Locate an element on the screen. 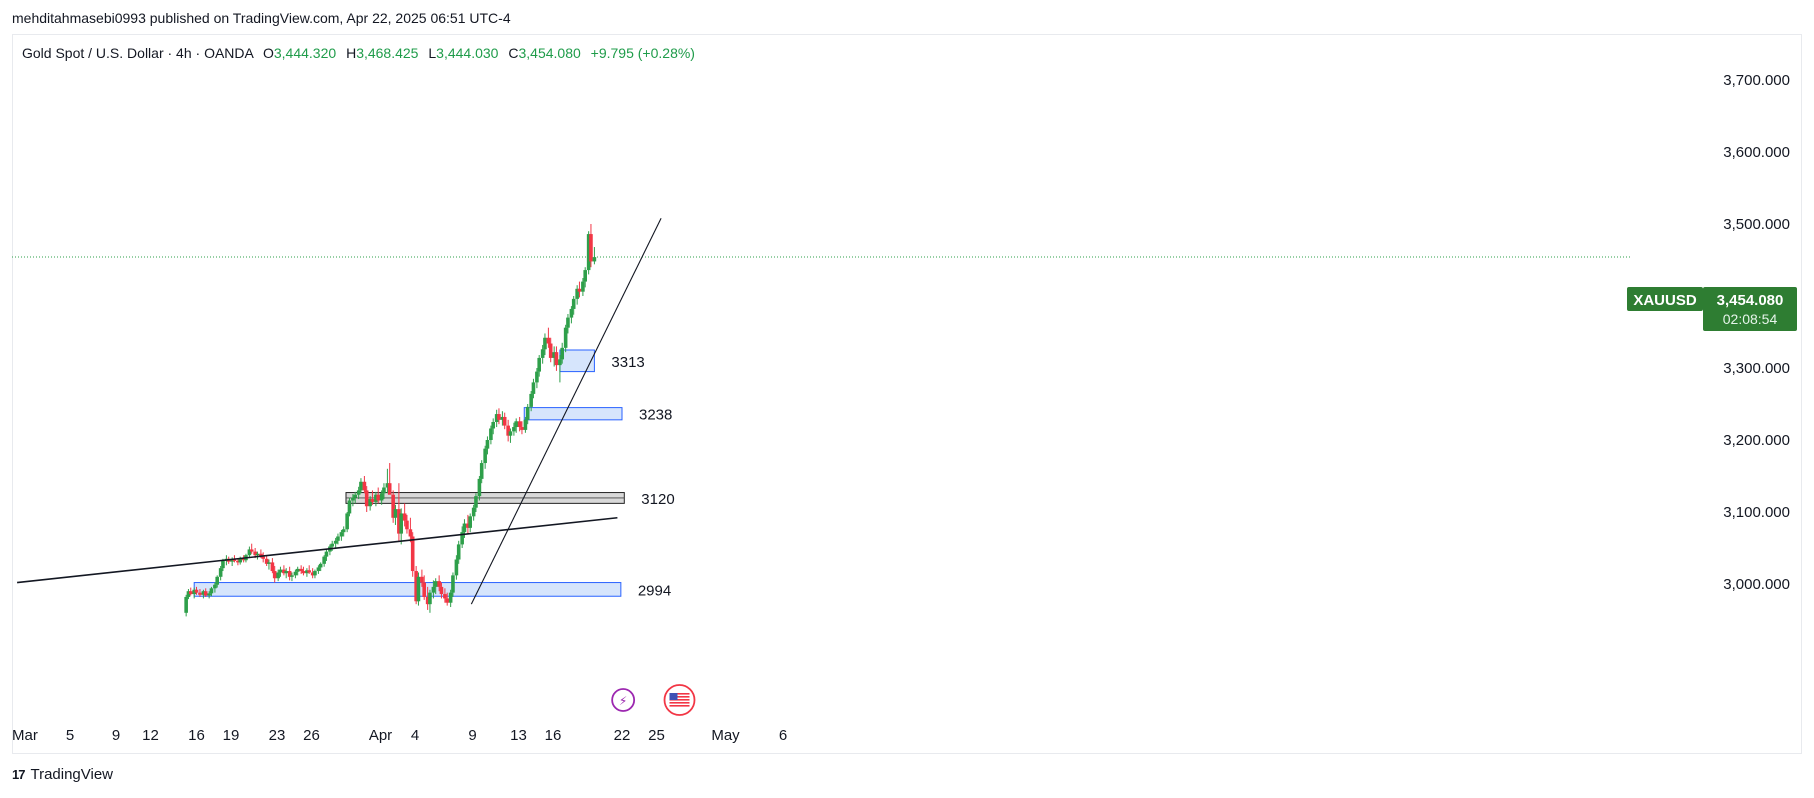  symbol-badge-text: XAUUSD is located at coordinates (1665, 300).